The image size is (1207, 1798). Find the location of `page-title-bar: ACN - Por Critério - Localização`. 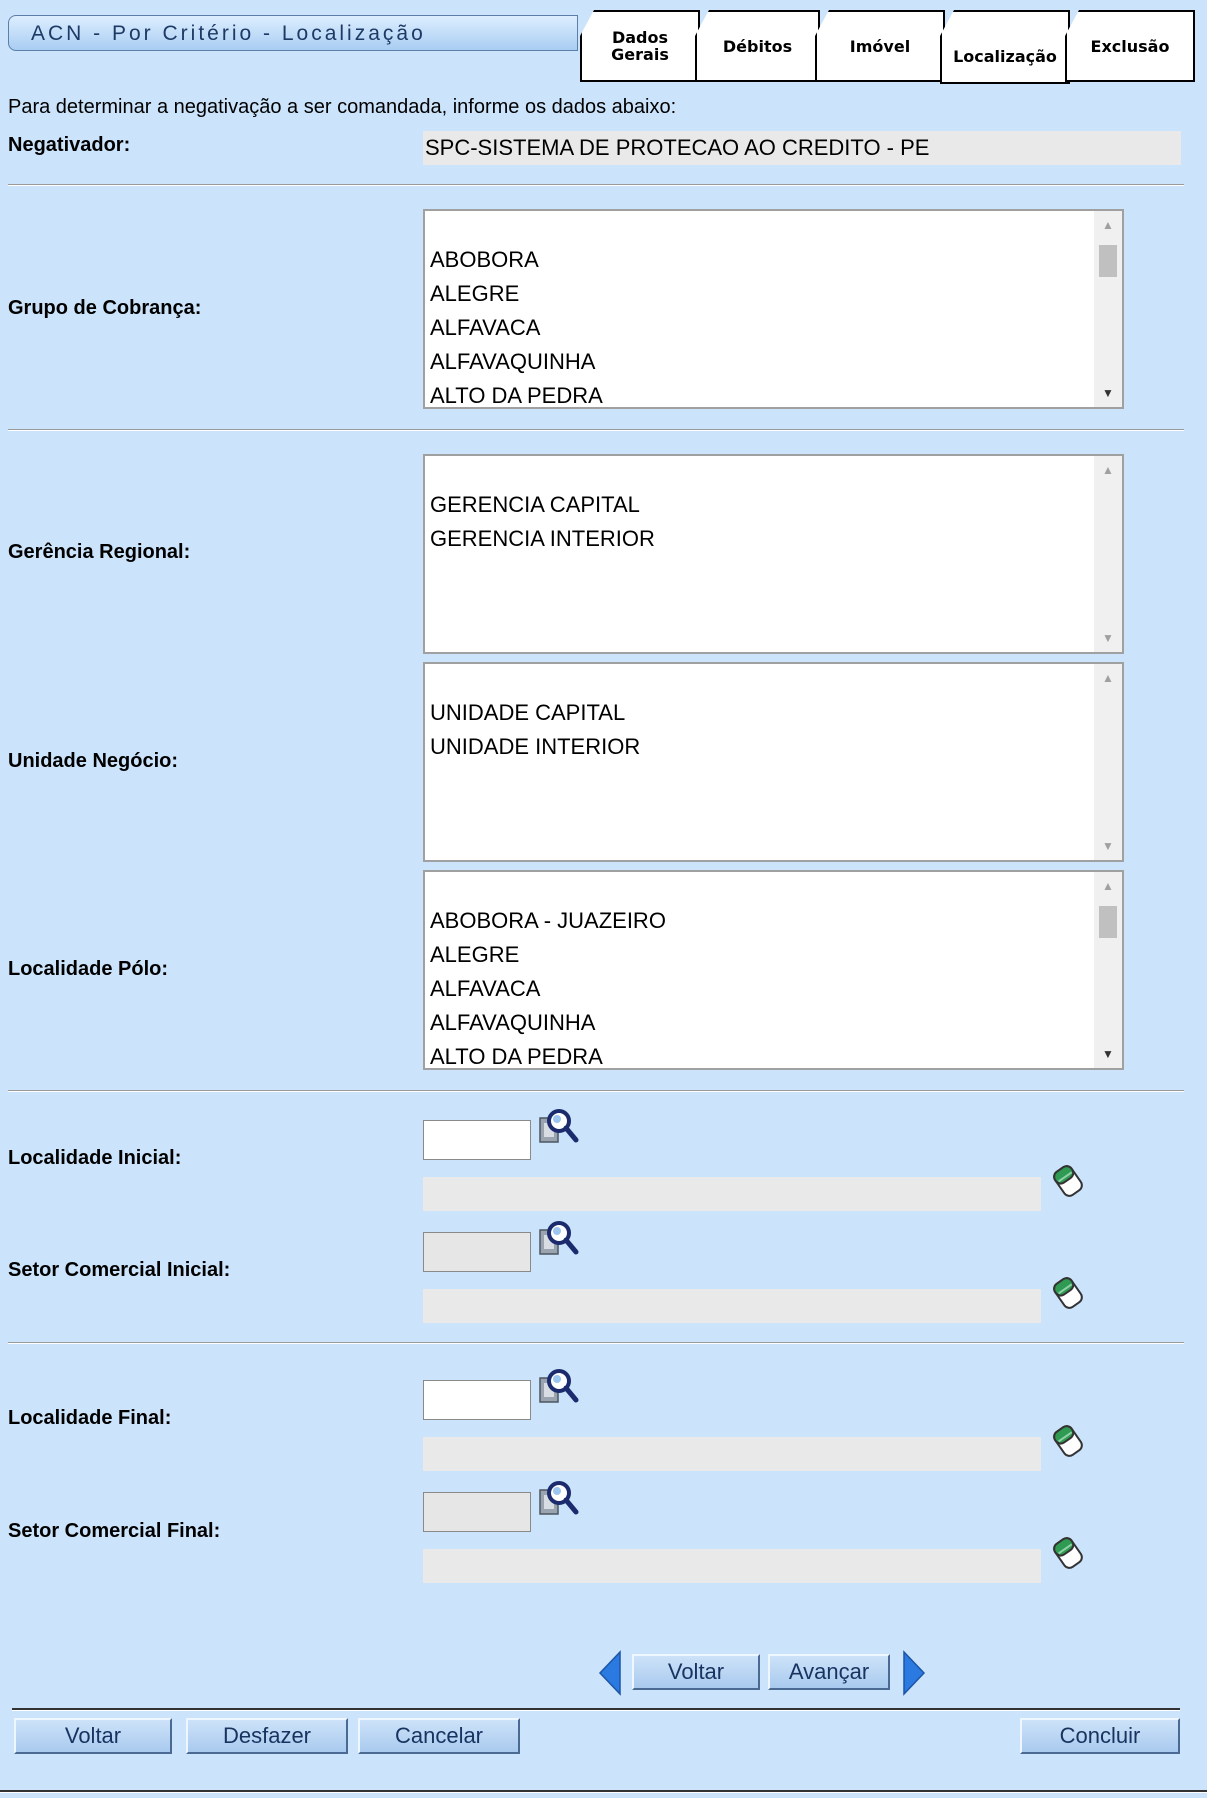

page-title-bar: ACN - Por Critério - Localização is located at coordinates (293, 33).